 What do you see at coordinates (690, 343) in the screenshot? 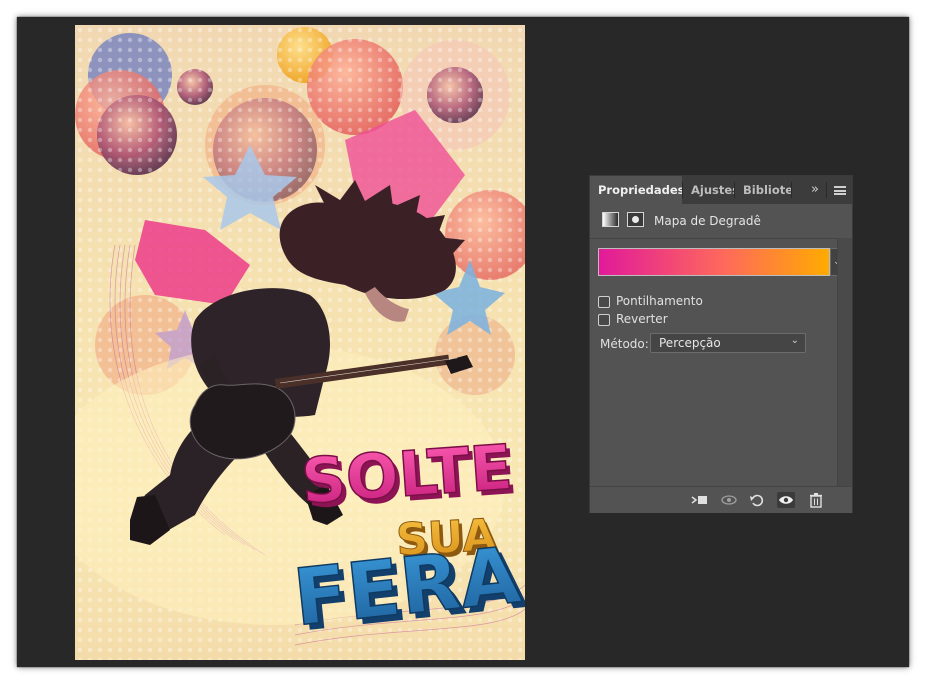
I see `method-value: Percepção` at bounding box center [690, 343].